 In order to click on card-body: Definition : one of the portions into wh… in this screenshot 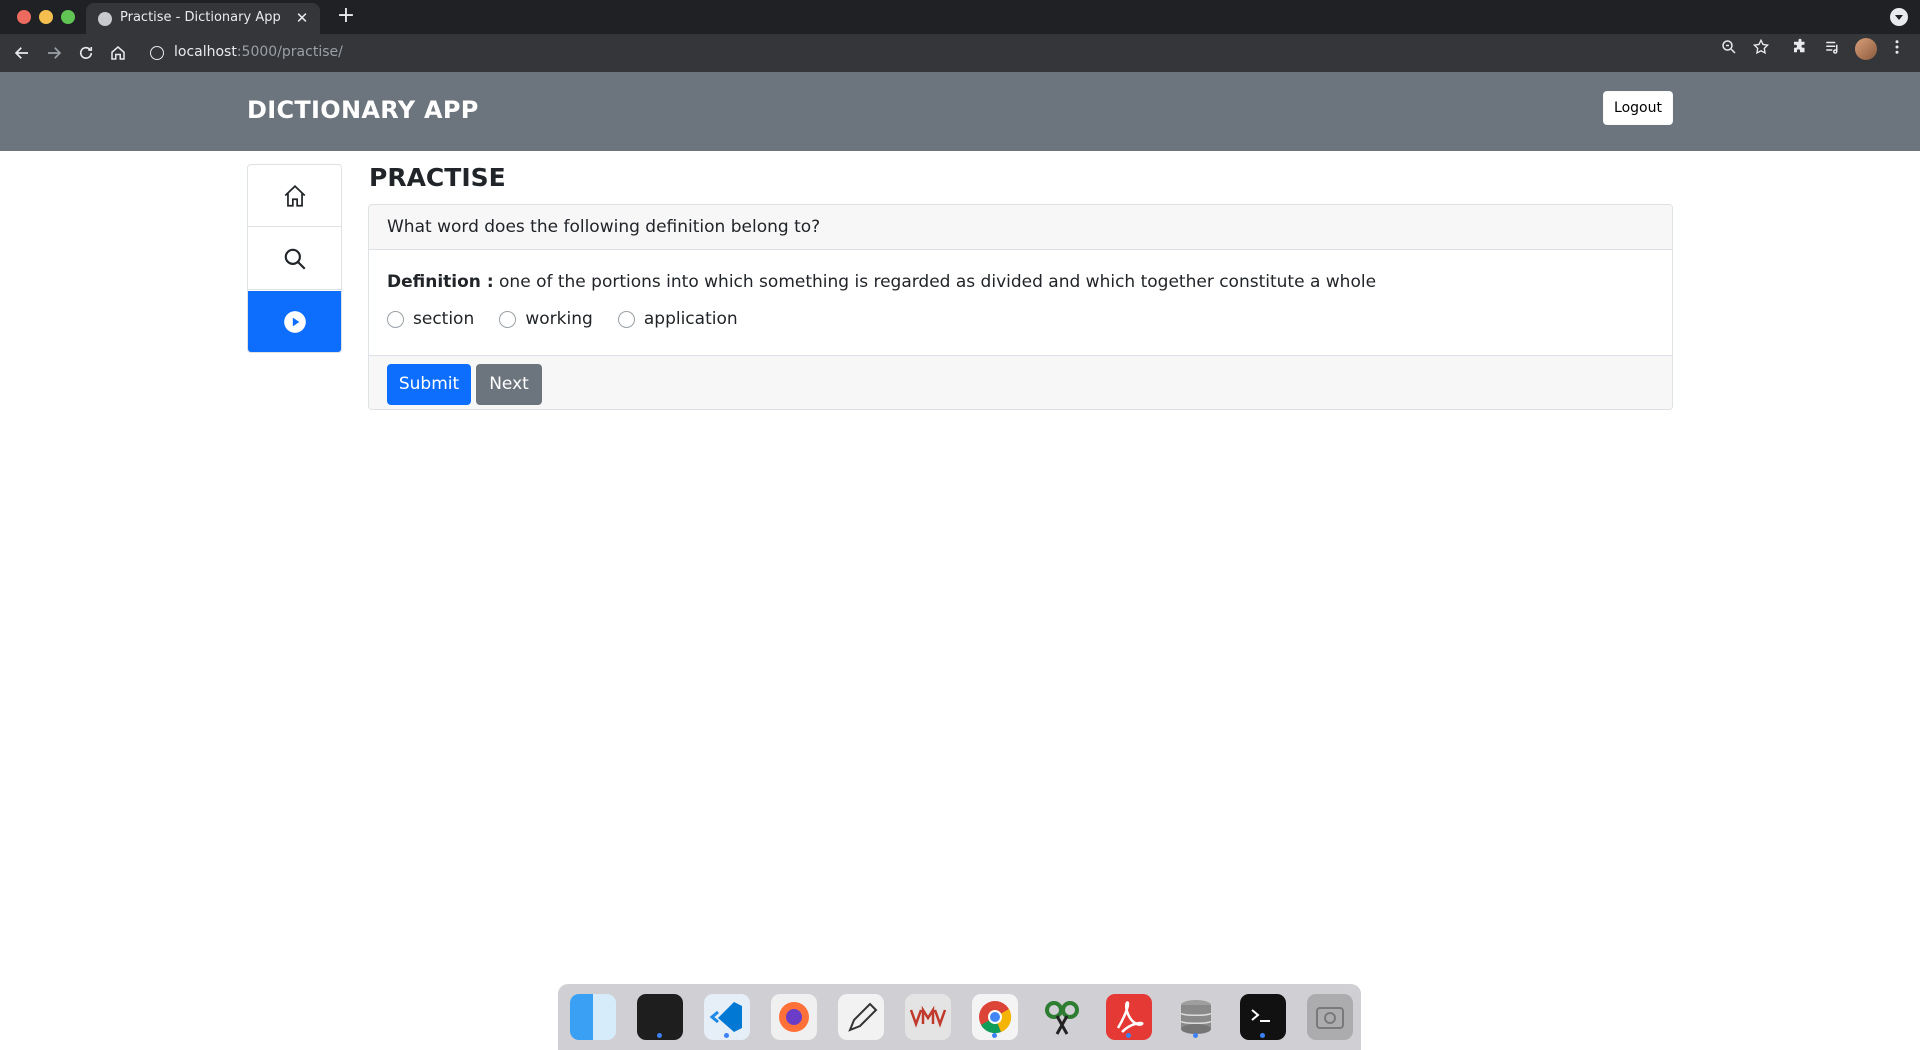, I will do `click(1020, 302)`.